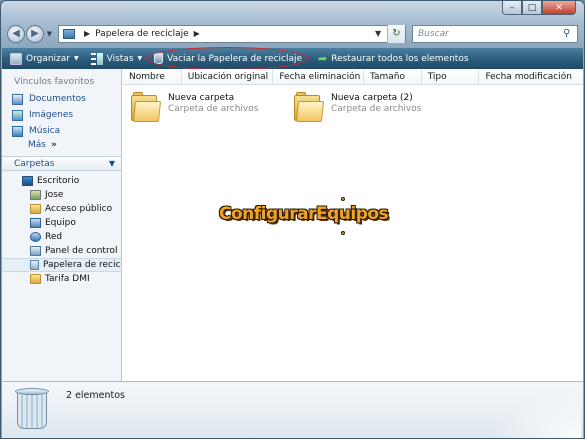 This screenshot has width=585, height=439. What do you see at coordinates (34, 265) in the screenshot?
I see `recycle-bin-icon` at bounding box center [34, 265].